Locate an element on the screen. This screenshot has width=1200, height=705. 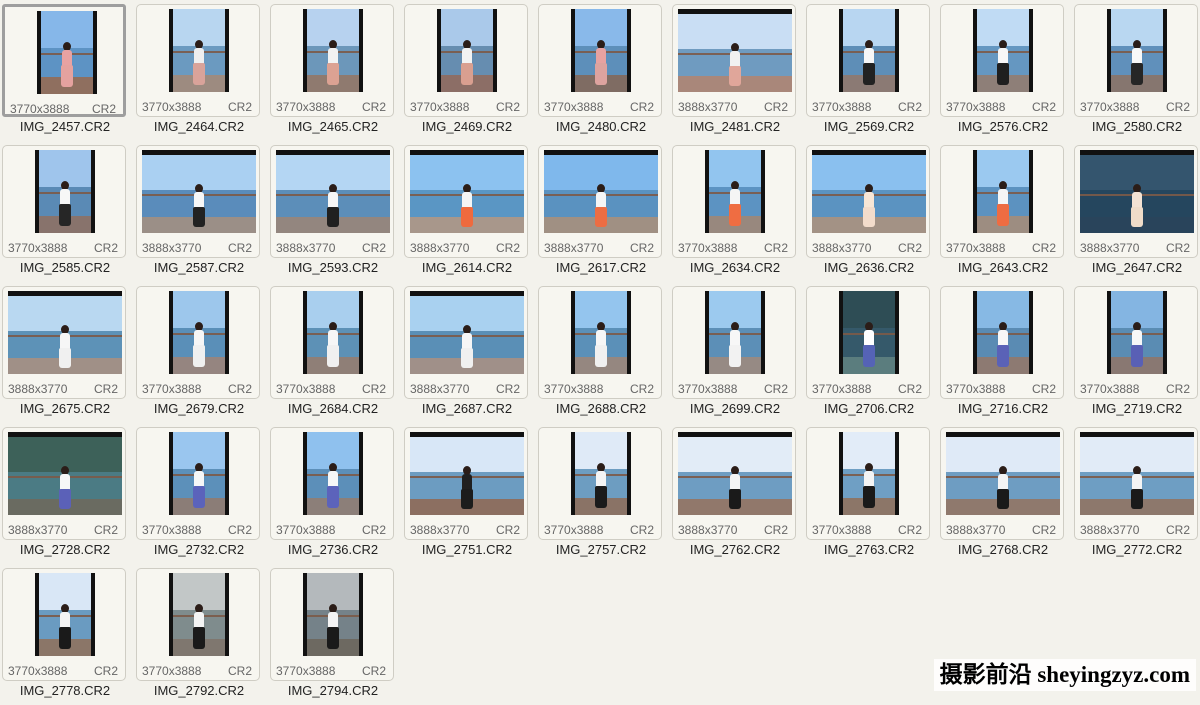
file-thumbnail-tile: 3770x3888 CR2 IMG_2643.CR2 is located at coordinates (1005, 211).